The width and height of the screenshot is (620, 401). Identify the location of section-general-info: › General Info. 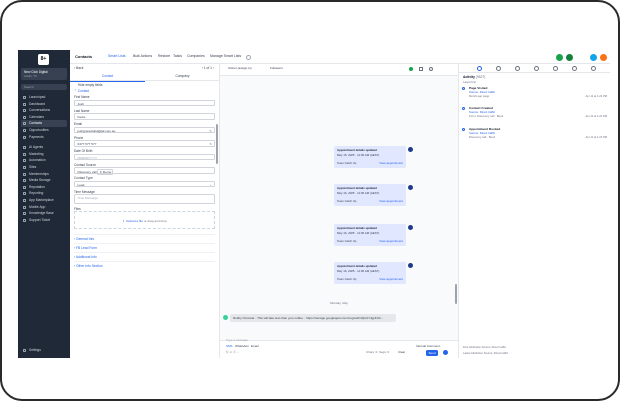
(144, 238).